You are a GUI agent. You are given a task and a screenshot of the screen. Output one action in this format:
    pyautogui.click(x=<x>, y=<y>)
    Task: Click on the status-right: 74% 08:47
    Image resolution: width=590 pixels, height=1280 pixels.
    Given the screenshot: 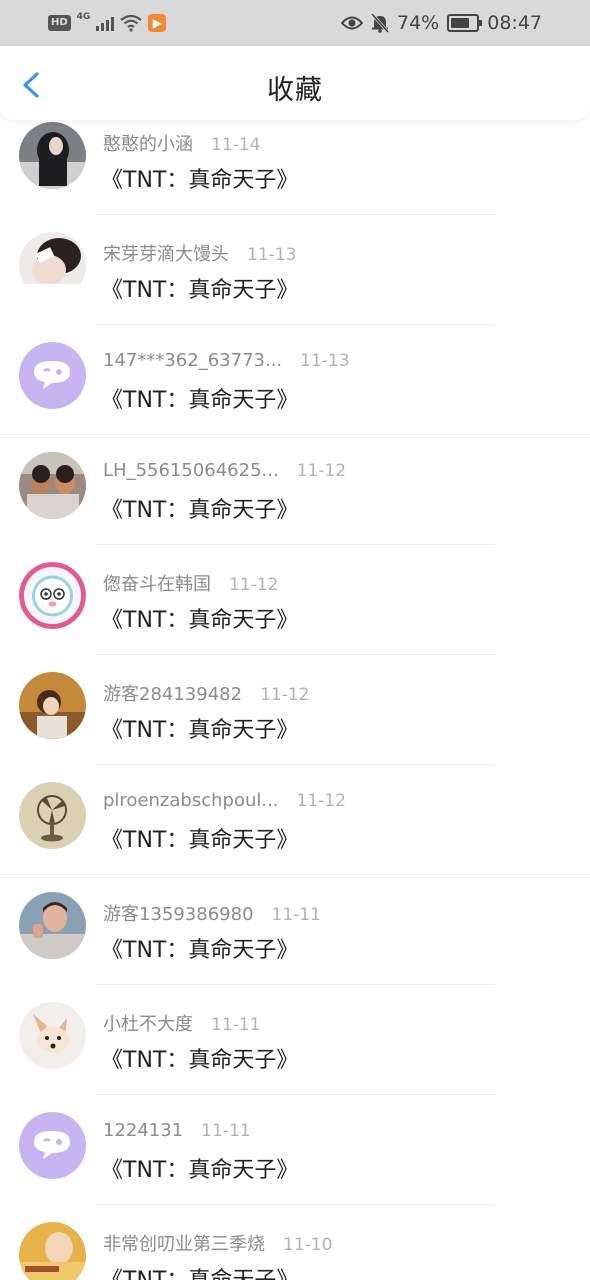 What is the action you would take?
    pyautogui.click(x=441, y=23)
    